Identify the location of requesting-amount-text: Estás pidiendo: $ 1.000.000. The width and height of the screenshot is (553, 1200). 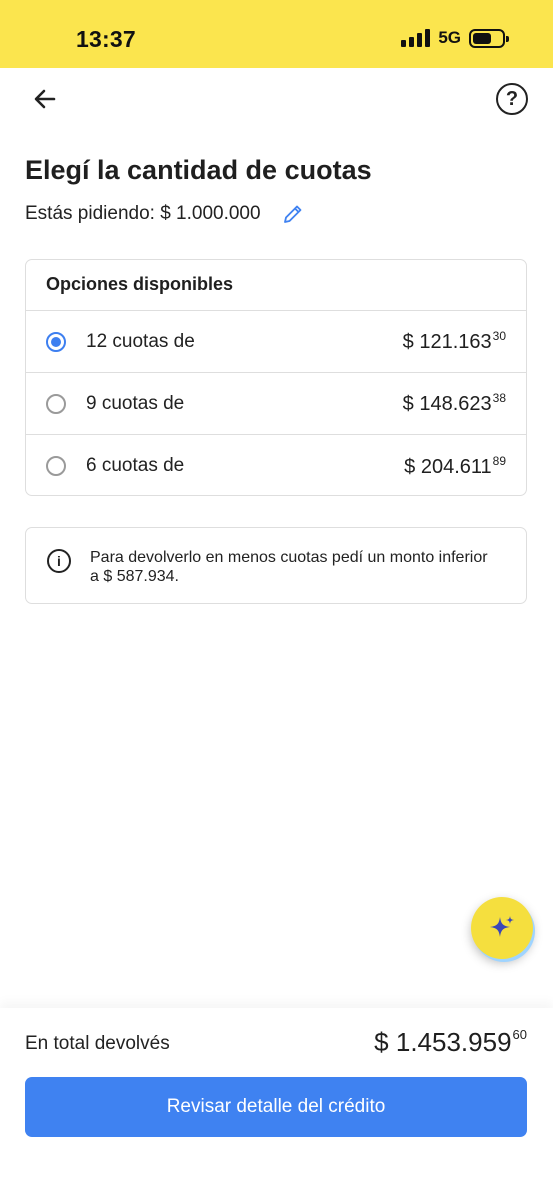
(143, 213).